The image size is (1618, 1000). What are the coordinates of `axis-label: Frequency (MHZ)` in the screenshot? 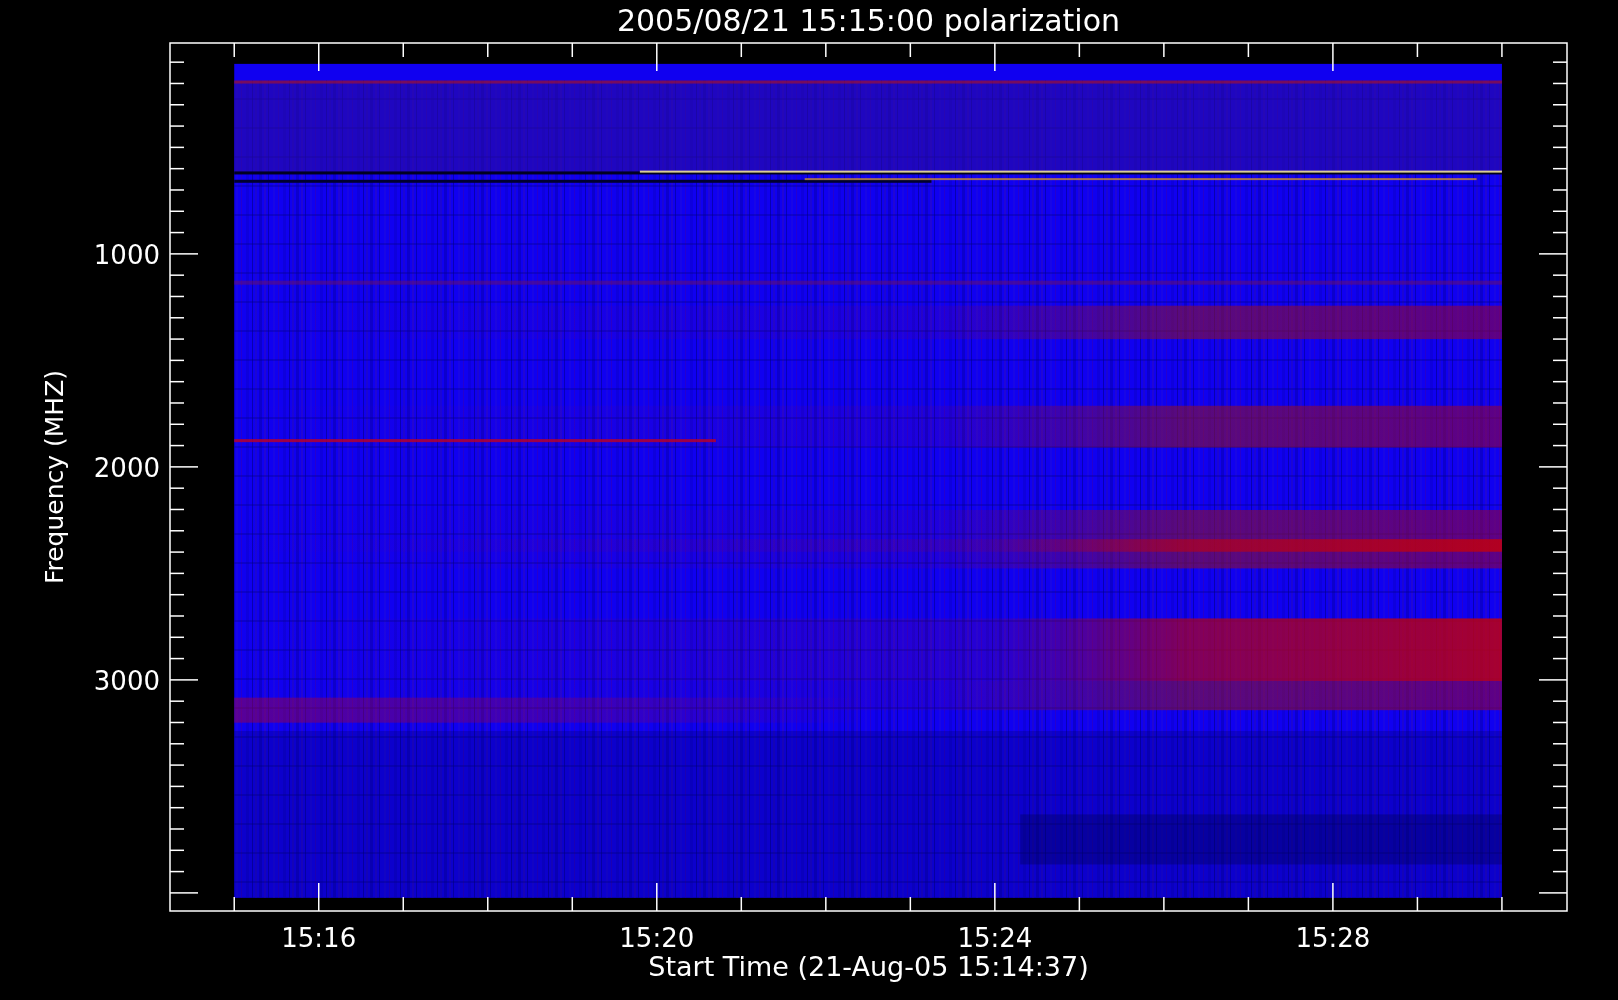 It's located at (54, 477).